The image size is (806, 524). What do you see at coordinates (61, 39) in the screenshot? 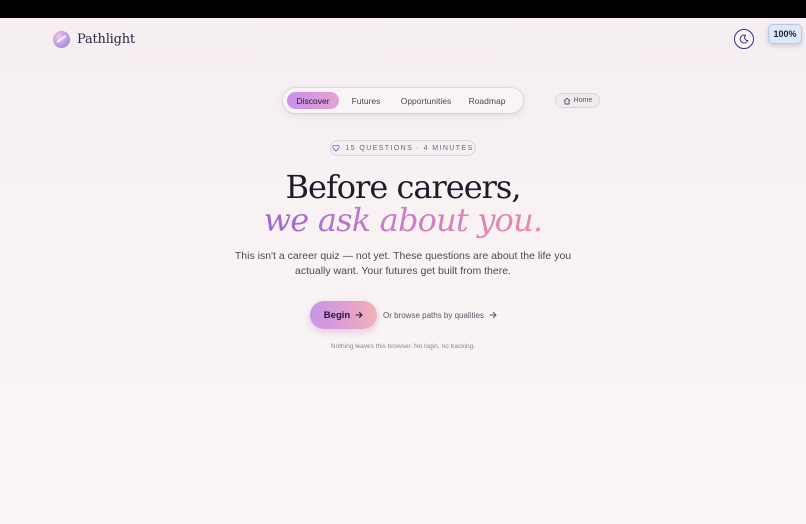
I see `brand-logo-icon` at bounding box center [61, 39].